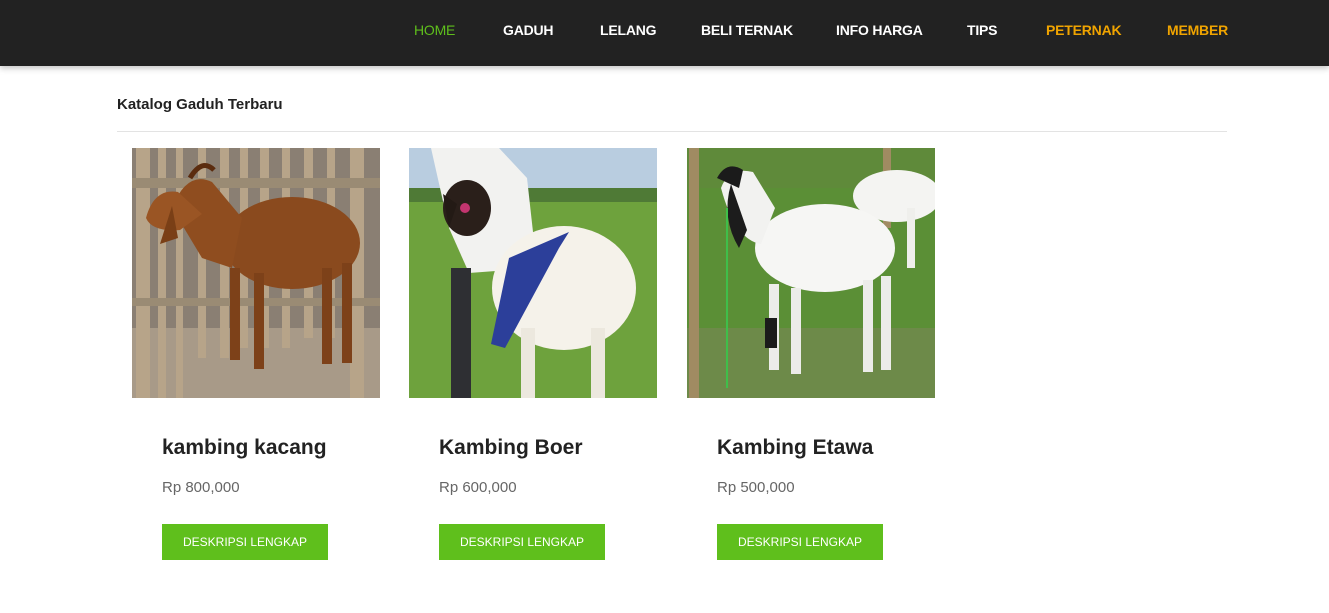  What do you see at coordinates (434, 30) in the screenshot?
I see `nav-home: HOME` at bounding box center [434, 30].